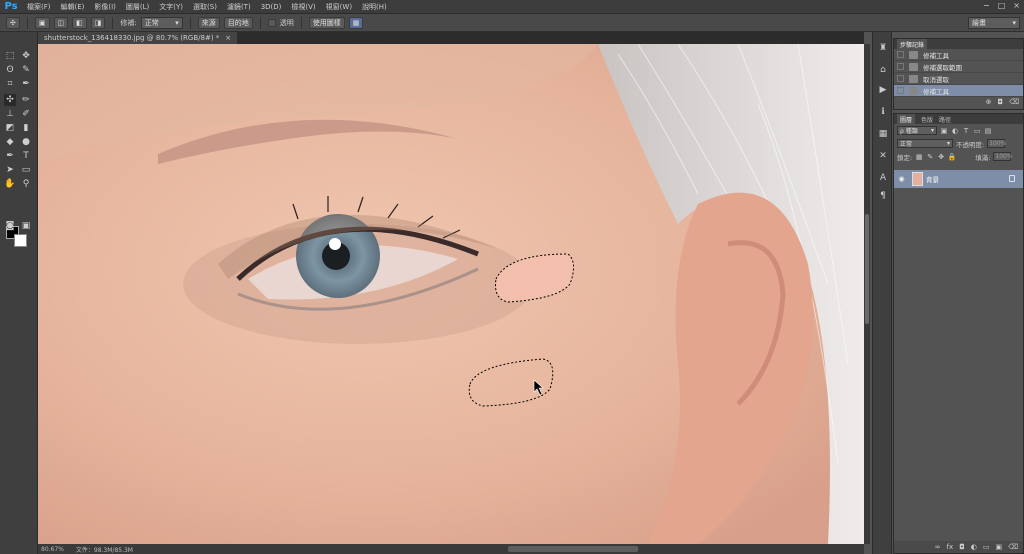 The height and width of the screenshot is (554, 1024). I want to click on info-icon: ℹ, so click(883, 112).